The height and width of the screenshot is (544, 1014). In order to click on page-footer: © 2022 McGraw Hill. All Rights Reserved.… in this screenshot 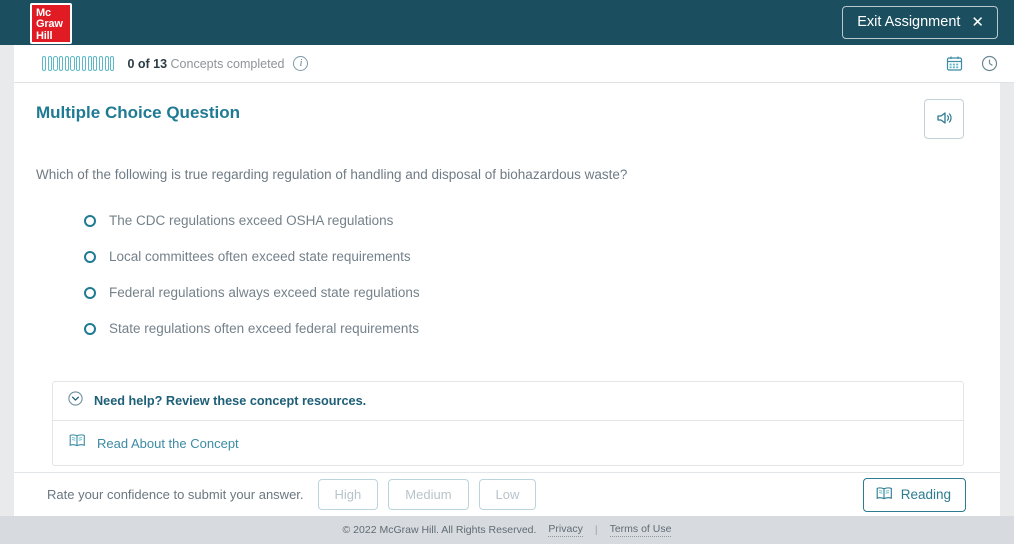, I will do `click(507, 530)`.